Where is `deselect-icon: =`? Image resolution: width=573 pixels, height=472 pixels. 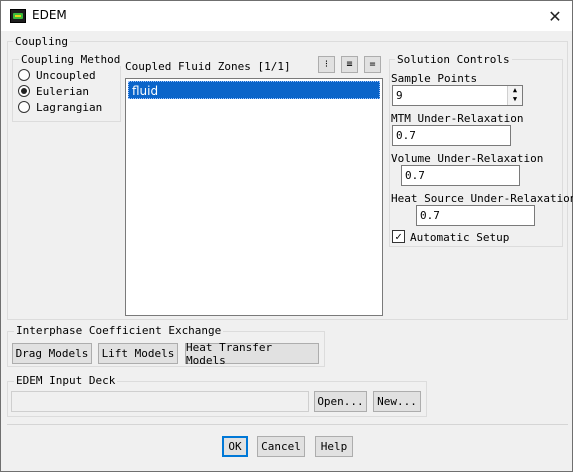
deselect-icon: = is located at coordinates (372, 64).